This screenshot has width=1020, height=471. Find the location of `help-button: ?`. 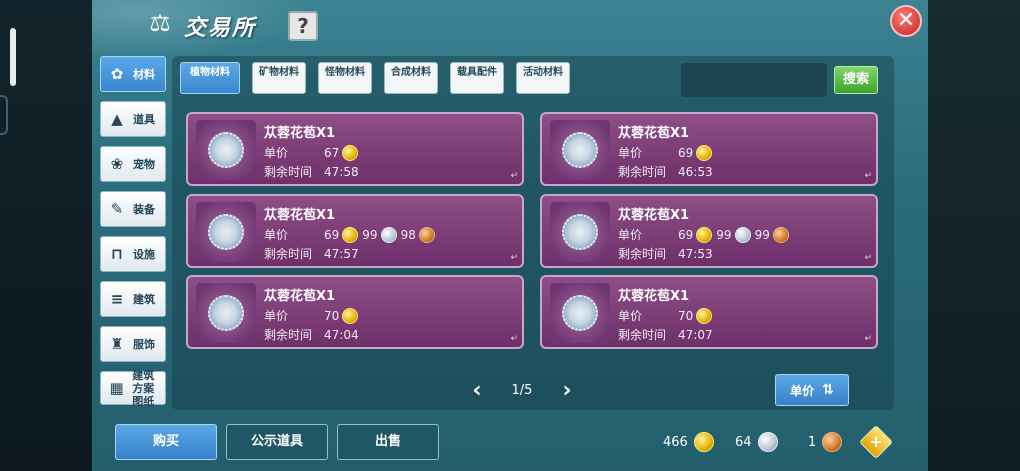

help-button: ? is located at coordinates (303, 26).